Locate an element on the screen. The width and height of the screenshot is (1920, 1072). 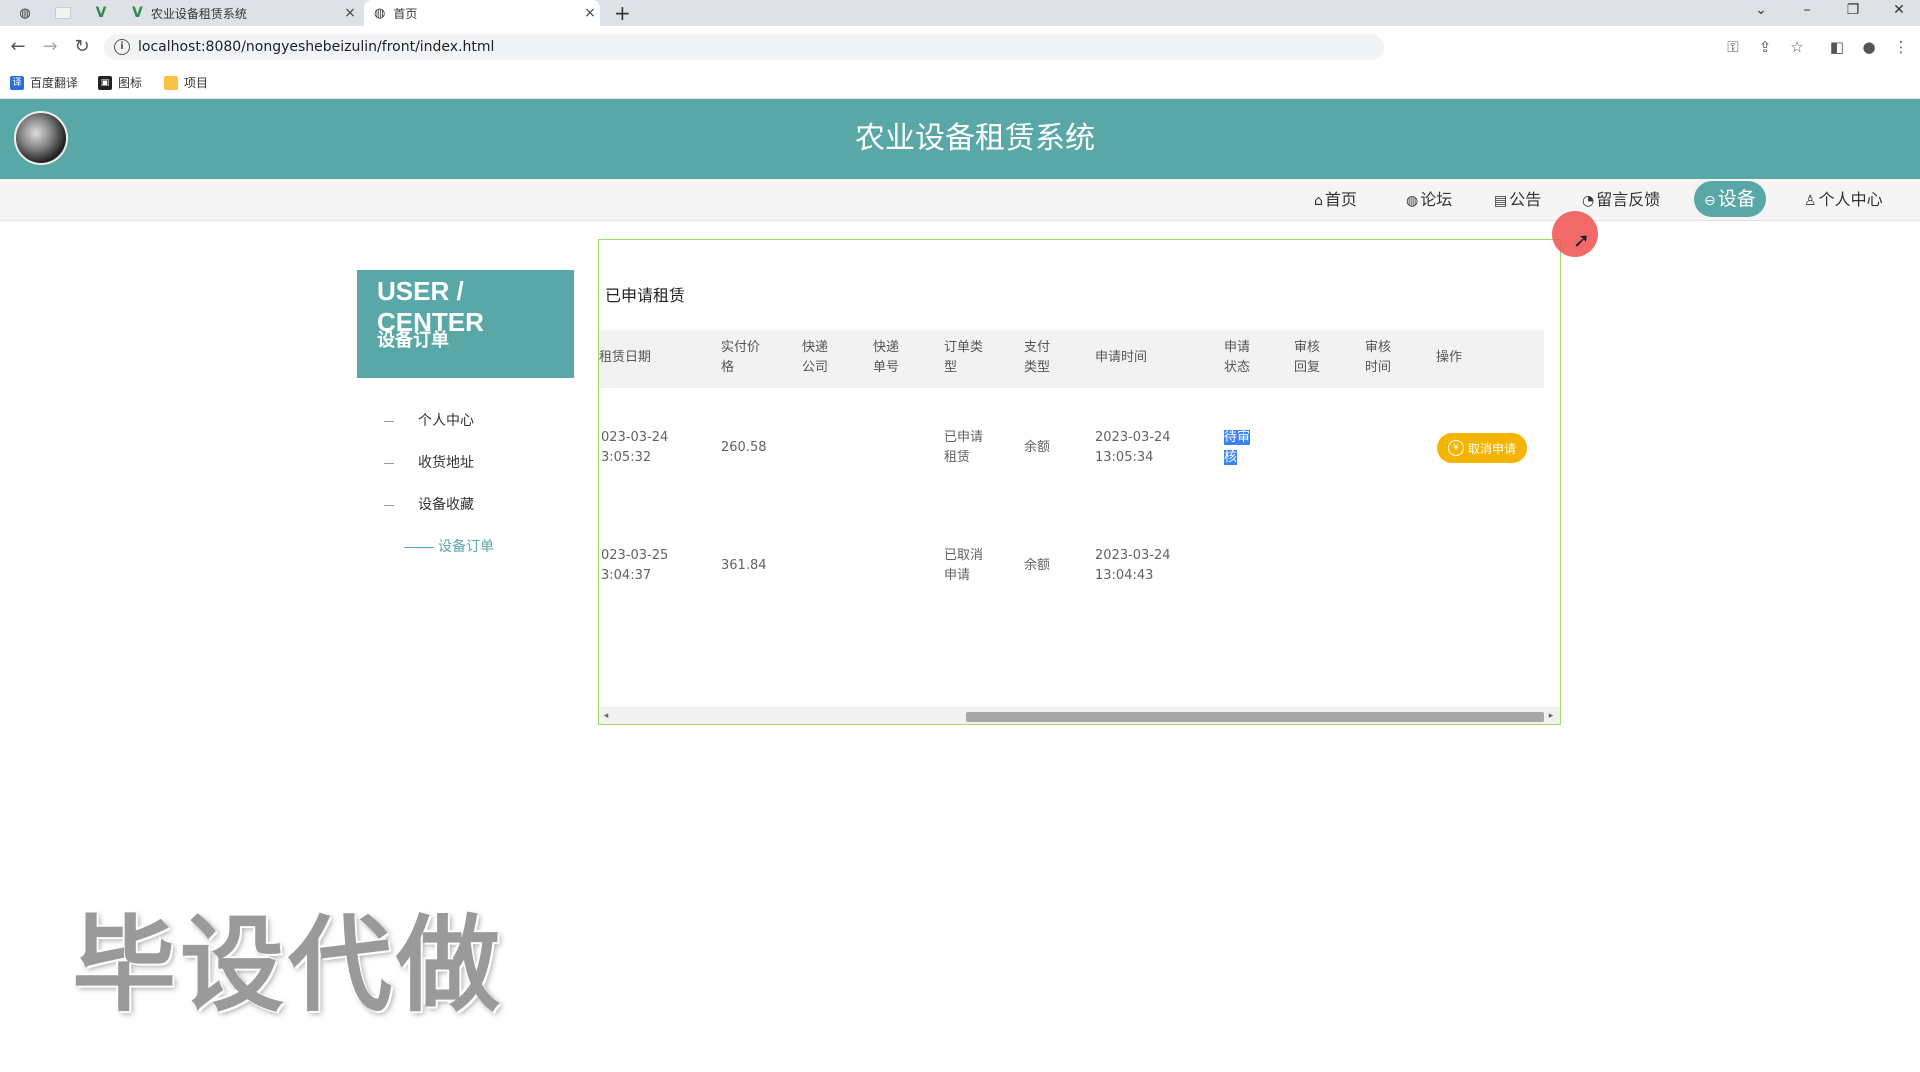
cell-rent-date: 3:04:37 is located at coordinates (626, 575).